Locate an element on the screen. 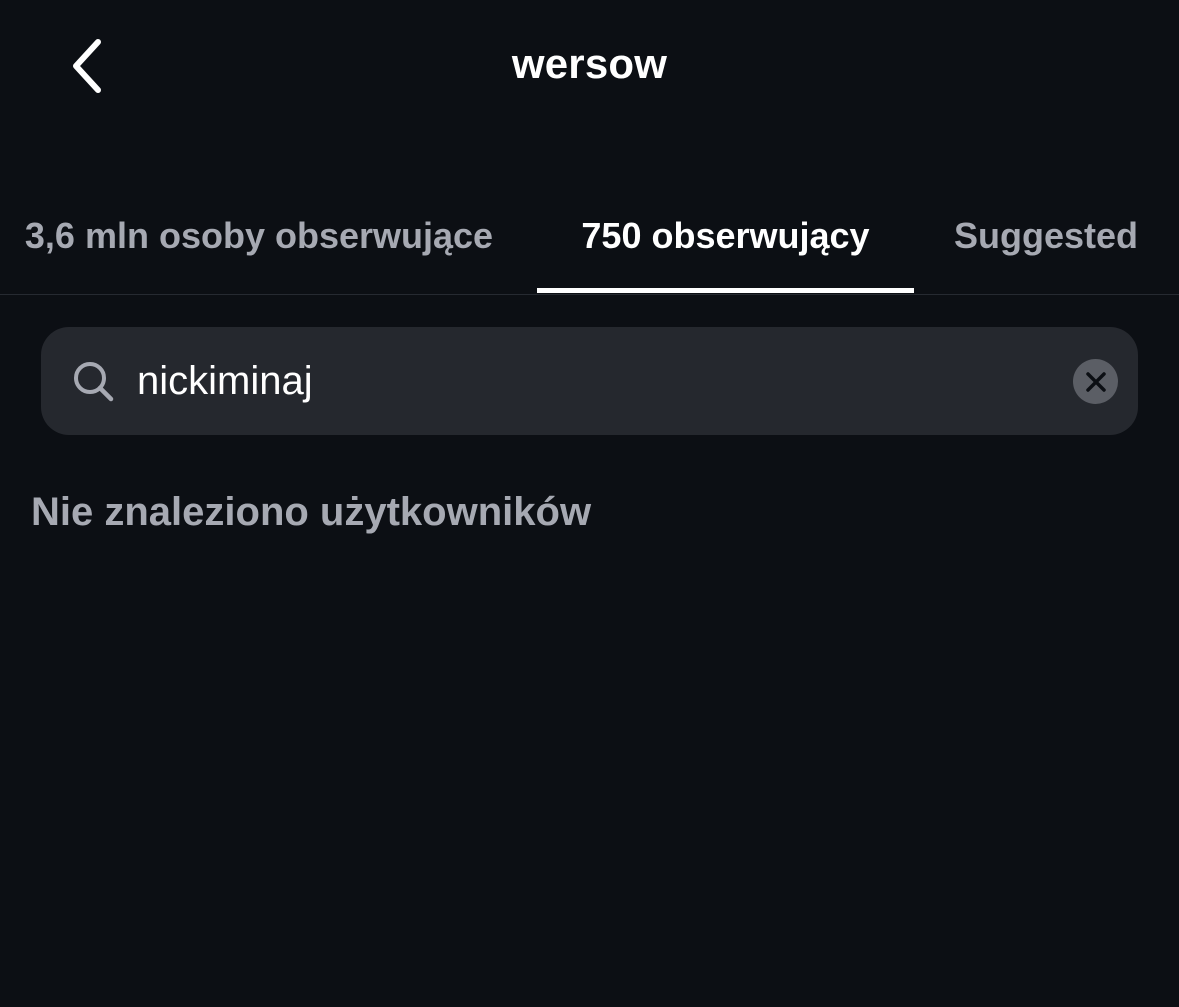 Image resolution: width=1179 pixels, height=1007 pixels. close-icon is located at coordinates (1095, 381).